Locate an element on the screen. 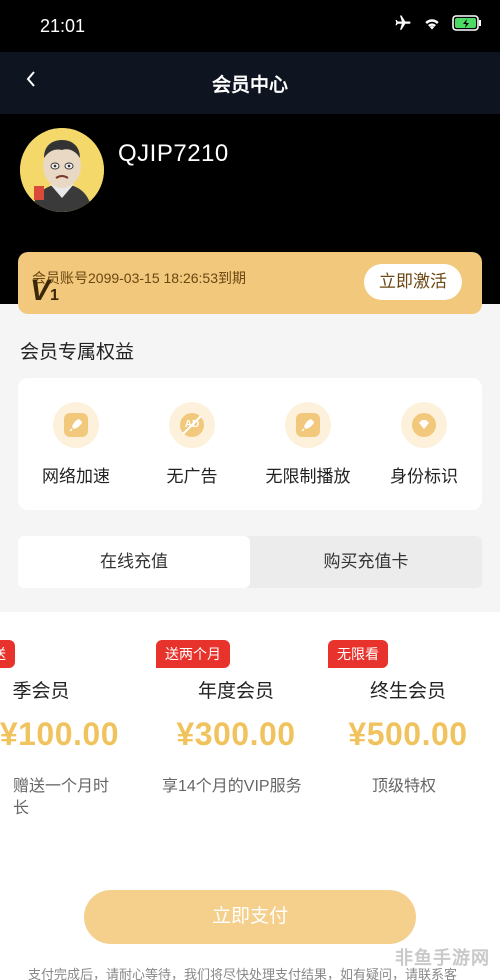 Image resolution: width=500 pixels, height=980 pixels. plan-name: 季会员 is located at coordinates (41, 691).